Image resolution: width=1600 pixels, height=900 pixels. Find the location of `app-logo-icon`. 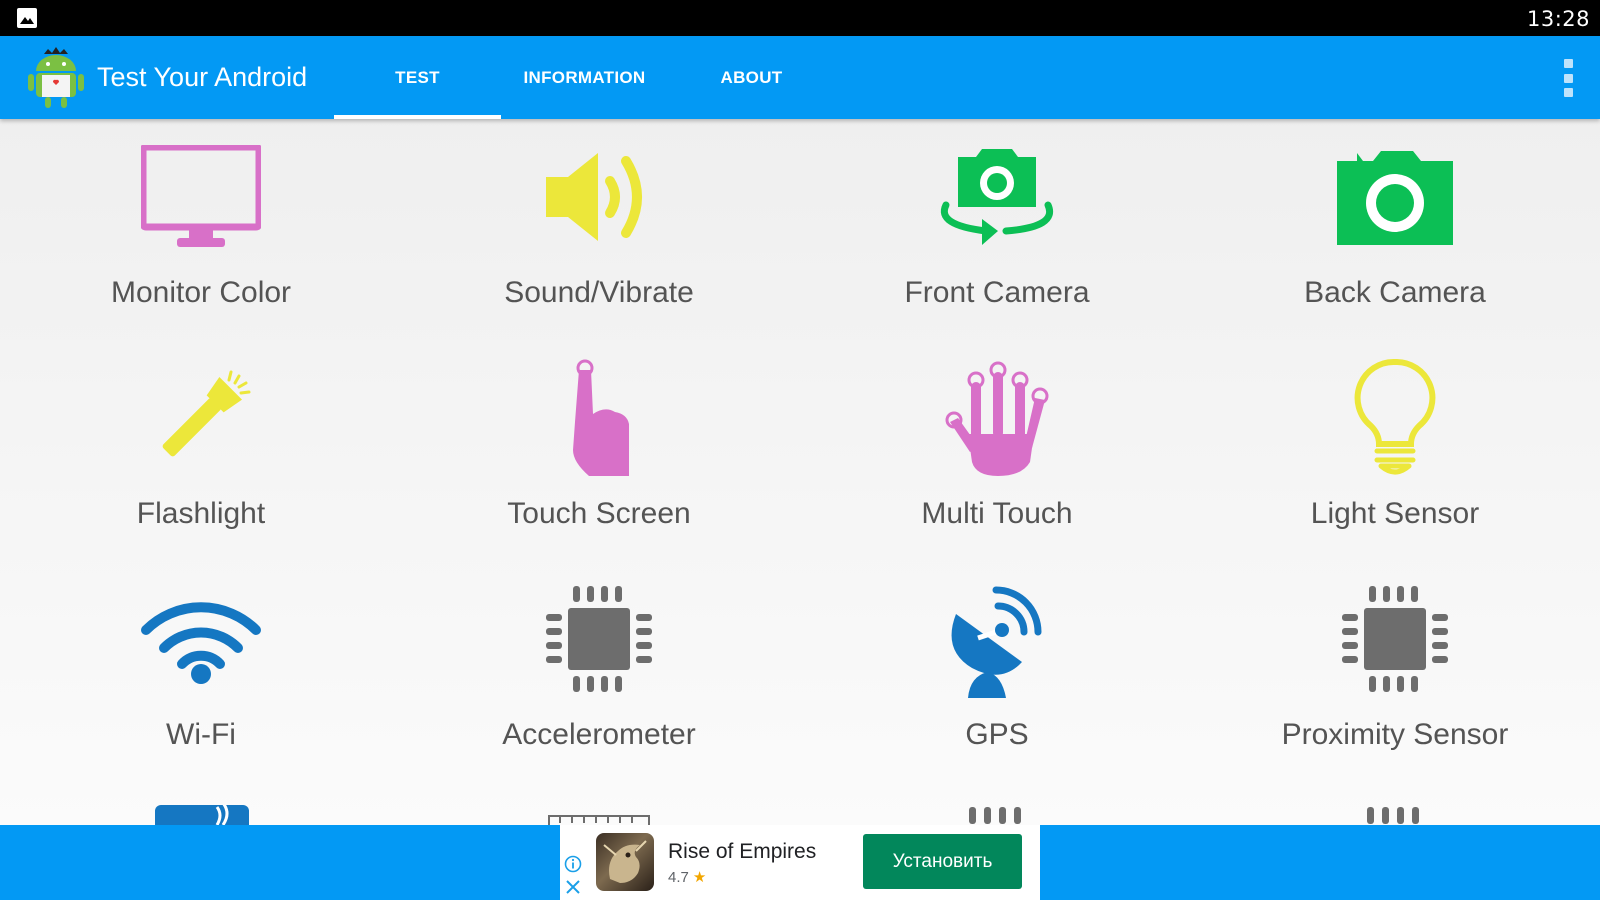

app-logo-icon is located at coordinates (56, 77).